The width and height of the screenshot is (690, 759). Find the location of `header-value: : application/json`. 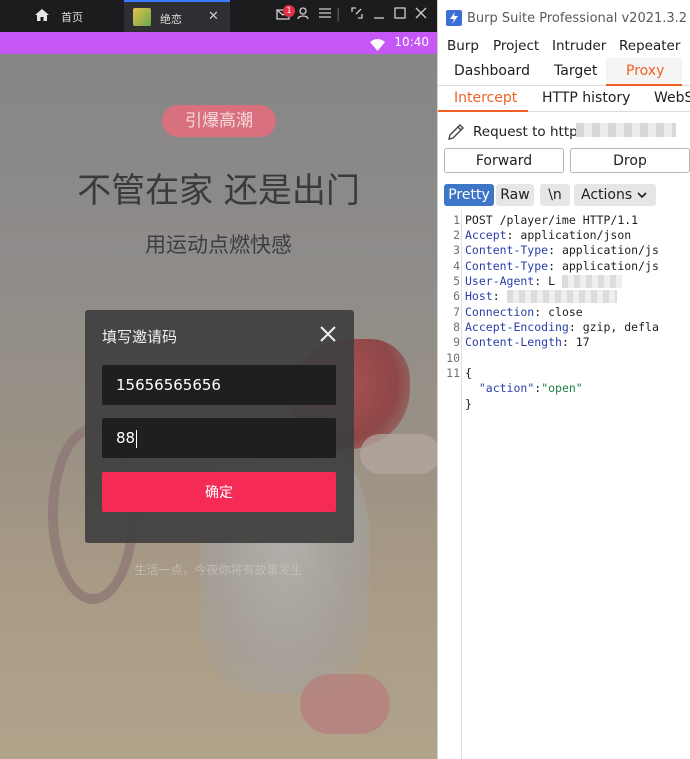

header-value: : application/json is located at coordinates (569, 235).